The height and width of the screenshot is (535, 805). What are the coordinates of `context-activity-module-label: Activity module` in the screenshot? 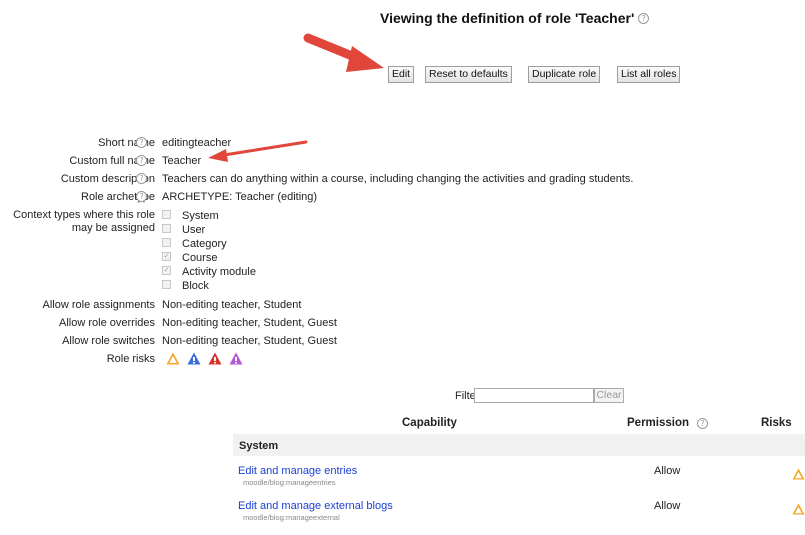 It's located at (219, 272).